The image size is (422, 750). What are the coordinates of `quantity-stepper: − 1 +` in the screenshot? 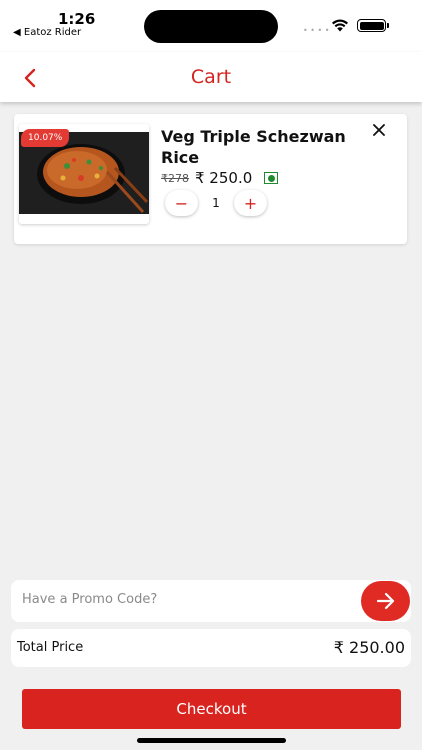 It's located at (216, 203).